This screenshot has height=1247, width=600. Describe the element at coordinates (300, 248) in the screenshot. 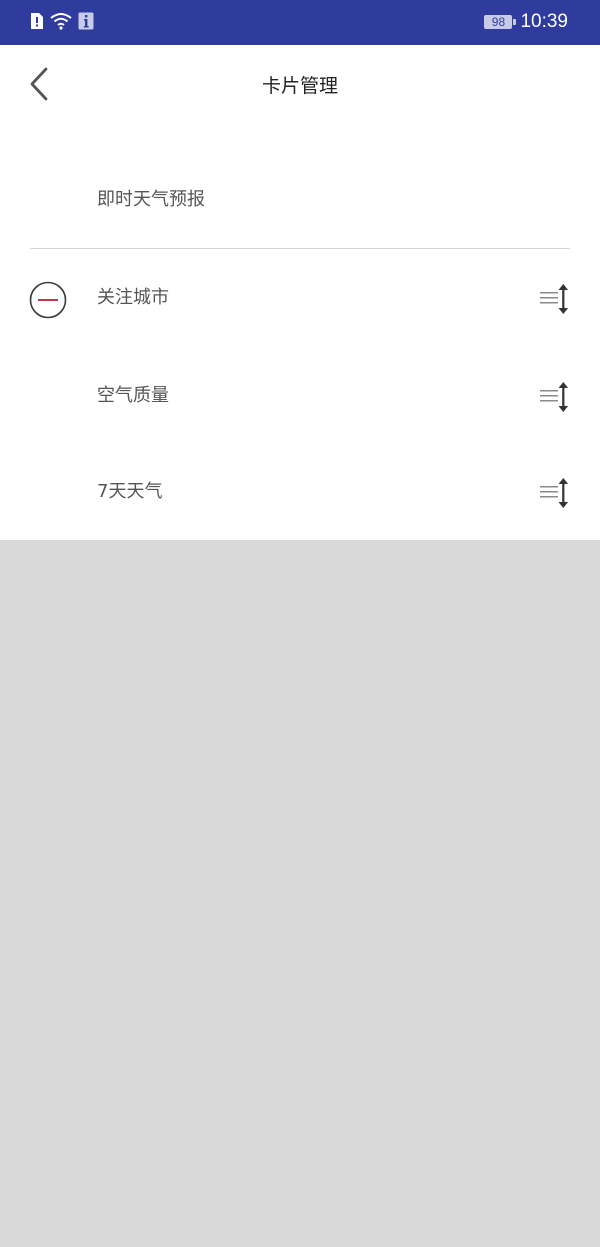

I see `divider` at that location.